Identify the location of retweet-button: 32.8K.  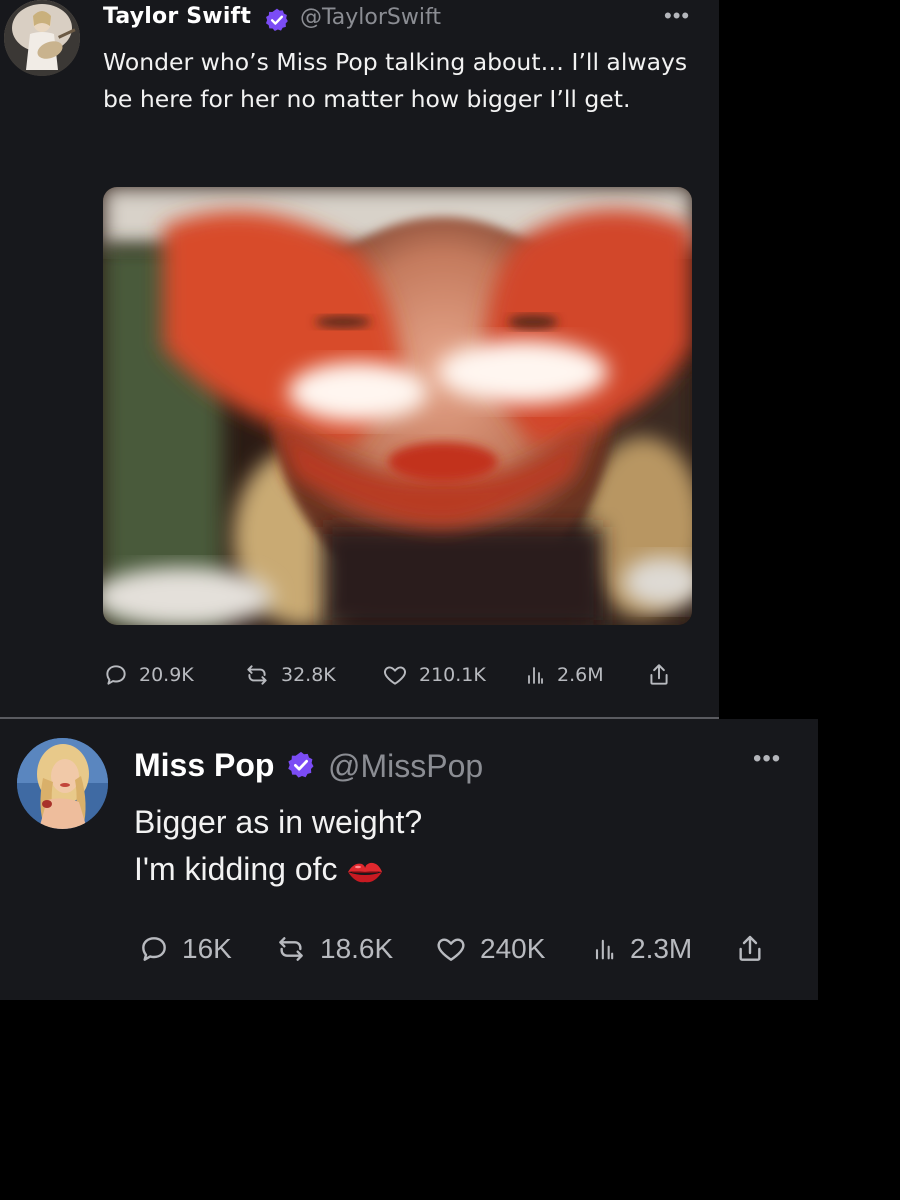
(289, 675).